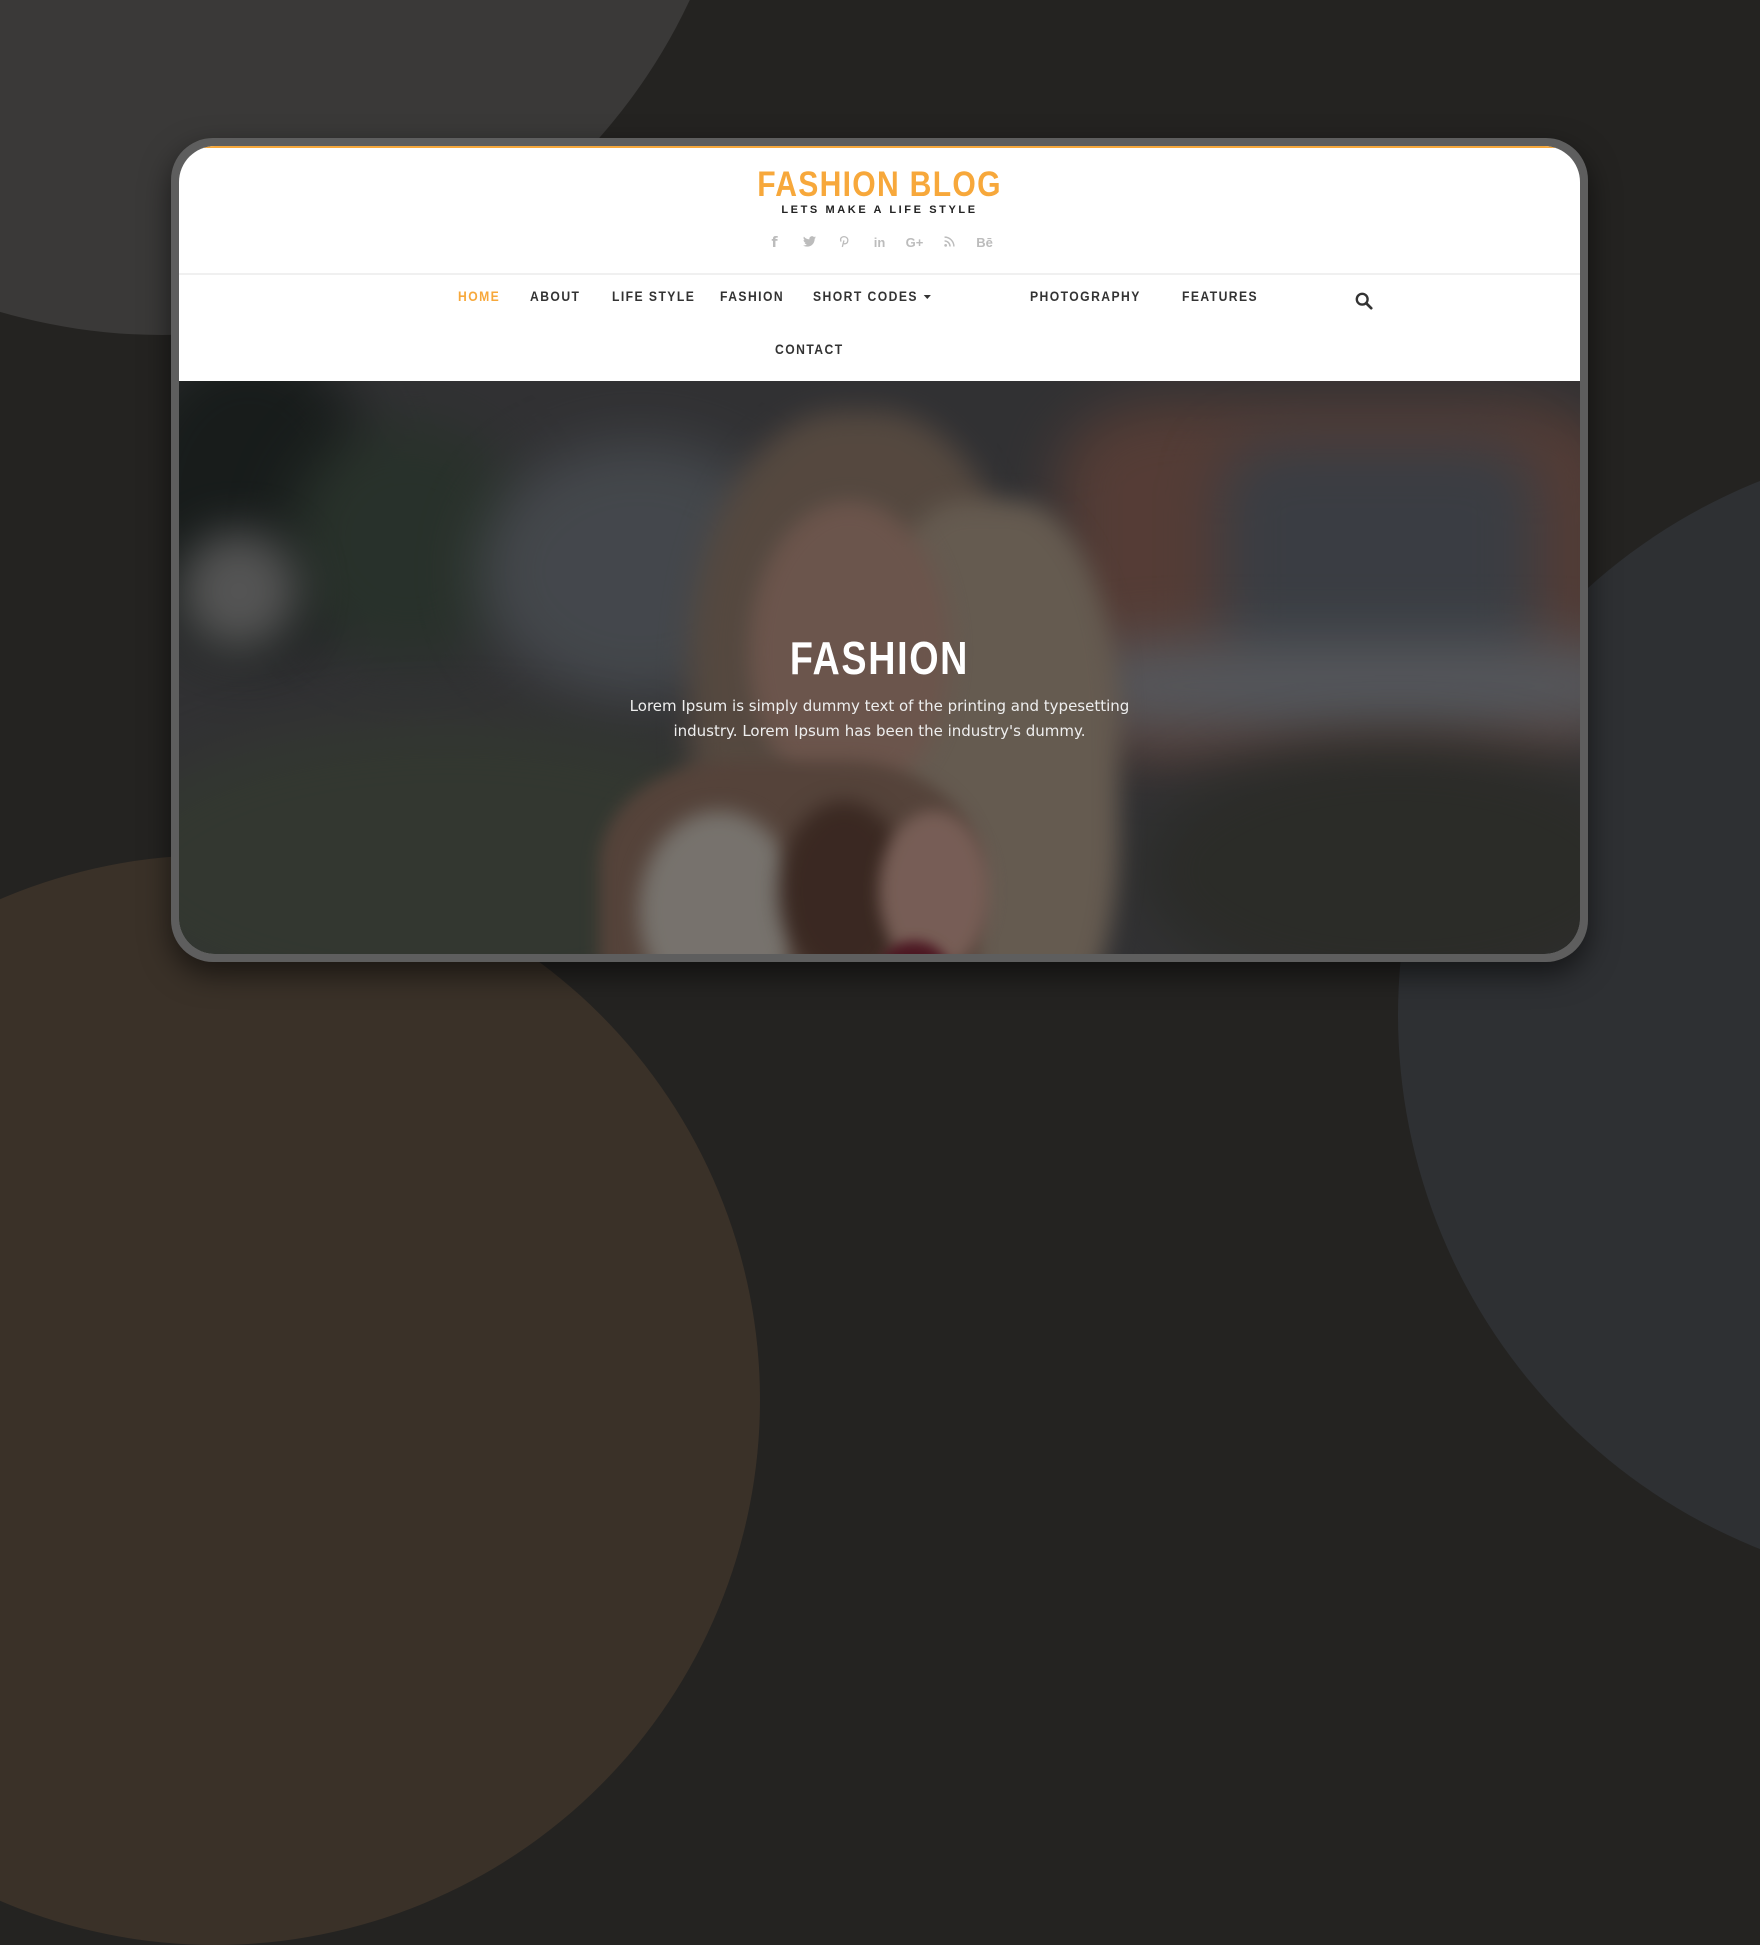 The width and height of the screenshot is (1760, 1945). Describe the element at coordinates (844, 243) in the screenshot. I see `pinterest-icon` at that location.